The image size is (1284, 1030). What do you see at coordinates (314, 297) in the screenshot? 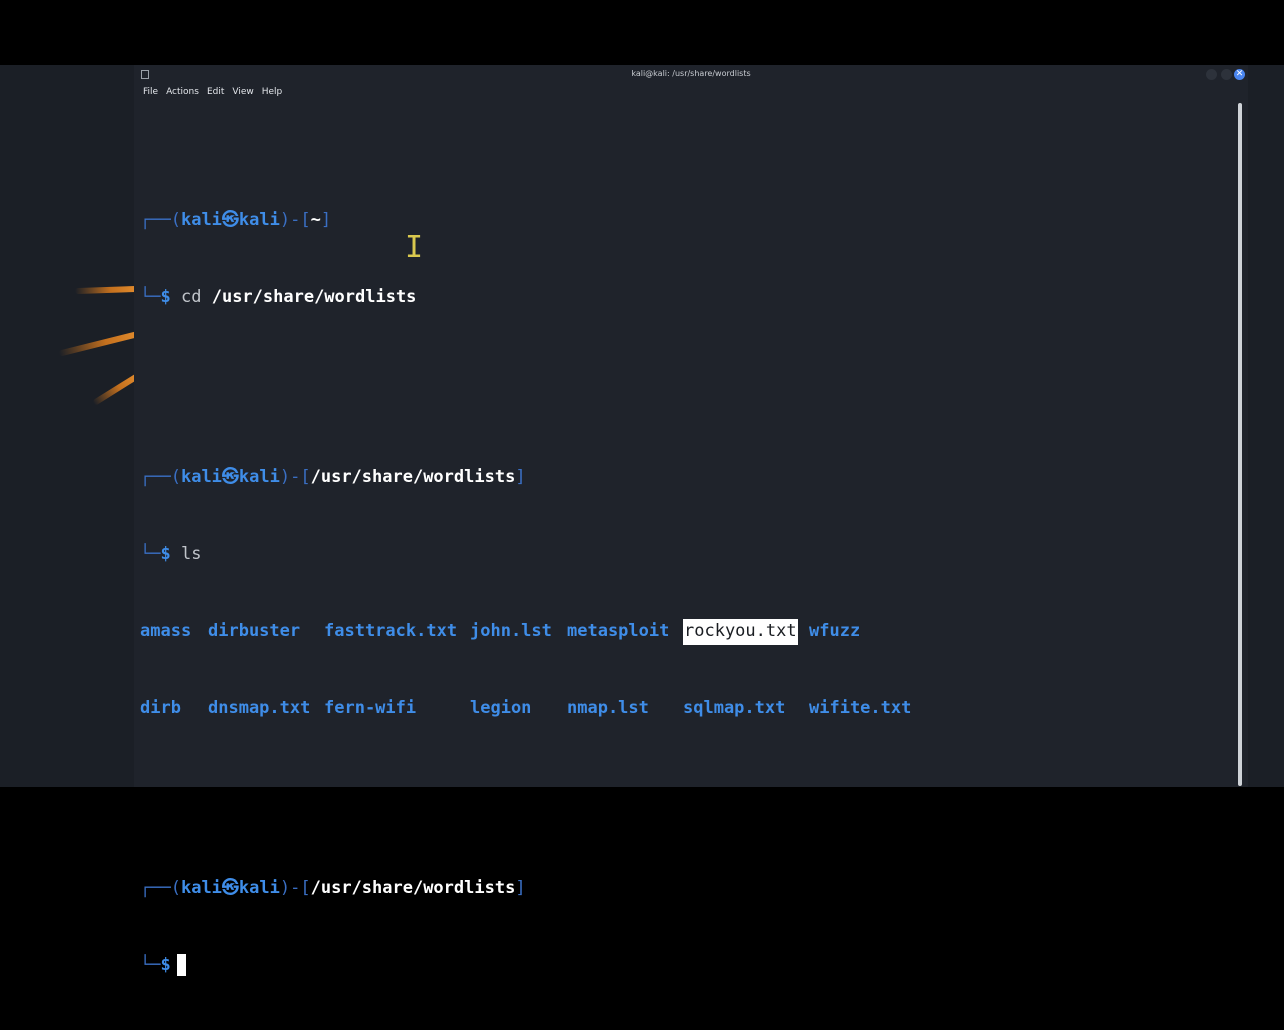
I see `command-argument: /usr/share/wordlists` at bounding box center [314, 297].